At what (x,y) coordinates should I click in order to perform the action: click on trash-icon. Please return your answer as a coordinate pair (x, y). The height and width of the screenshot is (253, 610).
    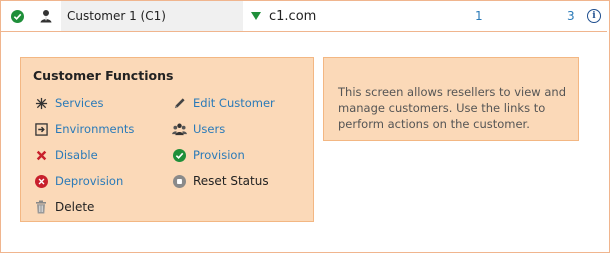
    Looking at the image, I should click on (41, 207).